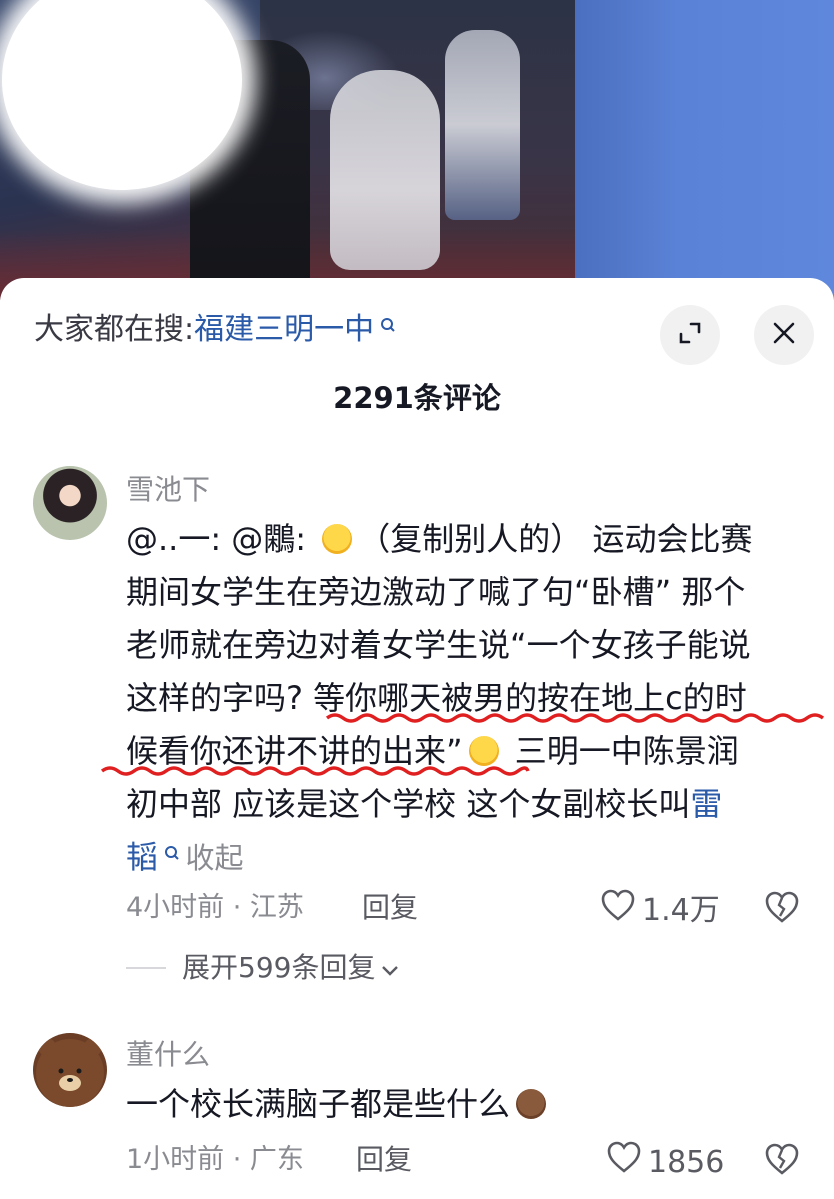 This screenshot has width=834, height=1199. What do you see at coordinates (168, 1055) in the screenshot?
I see `comment-username: 董什么` at bounding box center [168, 1055].